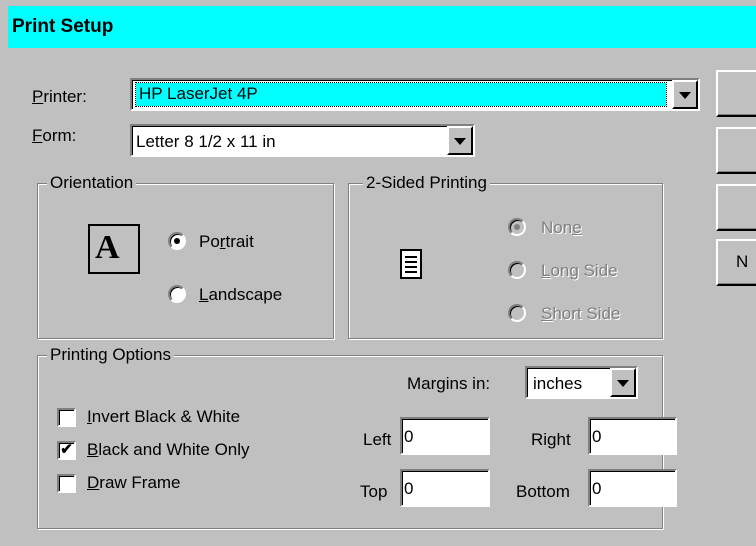 Image resolution: width=756 pixels, height=546 pixels. Describe the element at coordinates (163, 417) in the screenshot. I see `invert-label: Invert Black & White` at that location.